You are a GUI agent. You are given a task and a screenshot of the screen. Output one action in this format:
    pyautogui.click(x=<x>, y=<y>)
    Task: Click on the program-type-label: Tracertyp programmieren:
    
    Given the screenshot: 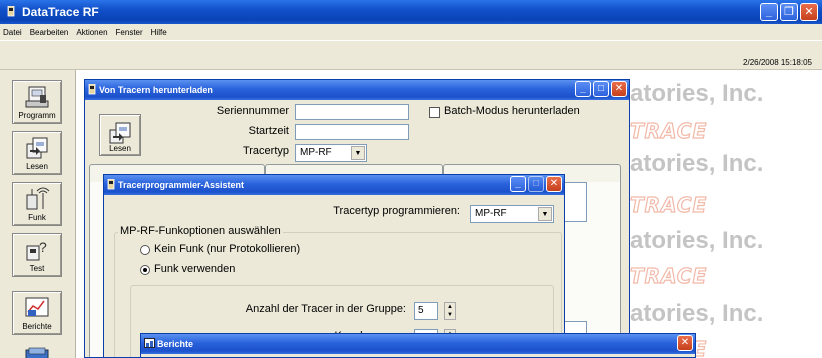 What is the action you would take?
    pyautogui.click(x=396, y=211)
    